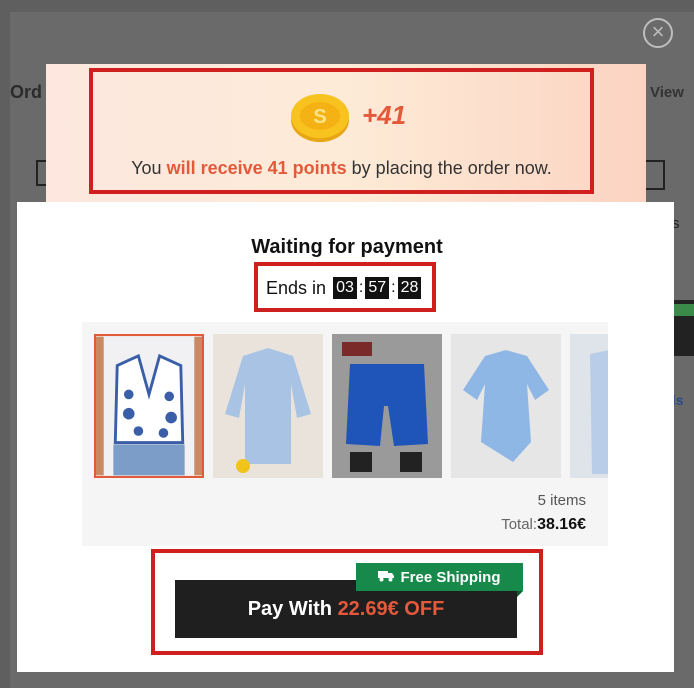 The height and width of the screenshot is (688, 694). I want to click on background-icon, so click(654, 175).